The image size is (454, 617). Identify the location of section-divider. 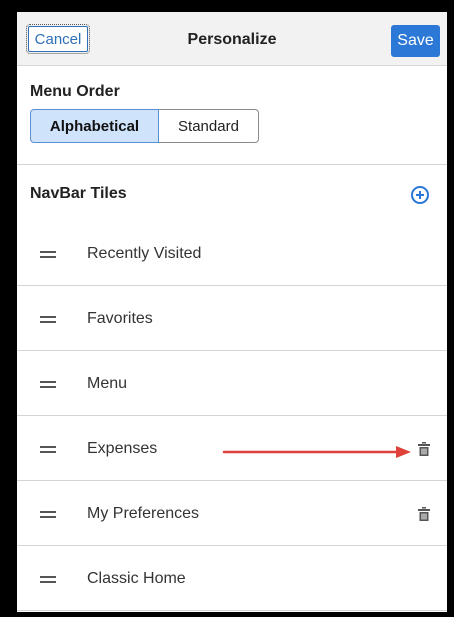
(232, 164).